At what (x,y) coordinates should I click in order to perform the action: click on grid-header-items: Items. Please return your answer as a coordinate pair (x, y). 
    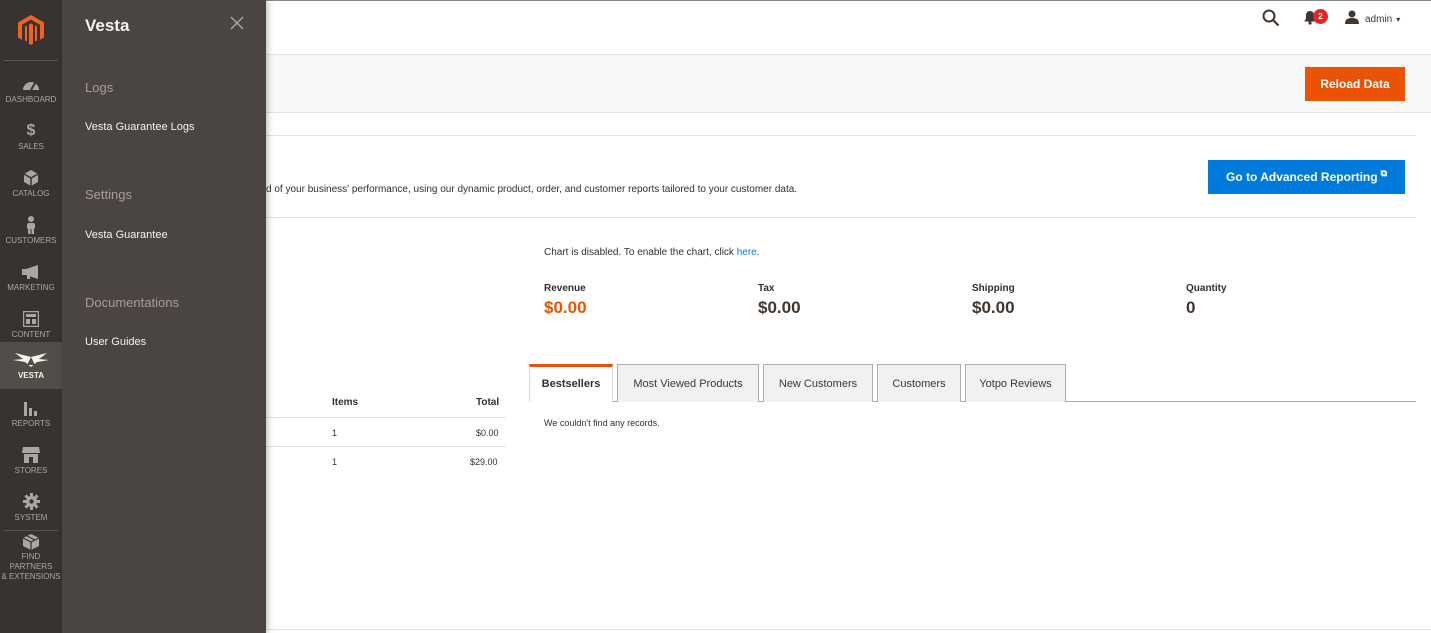
    Looking at the image, I should click on (345, 402).